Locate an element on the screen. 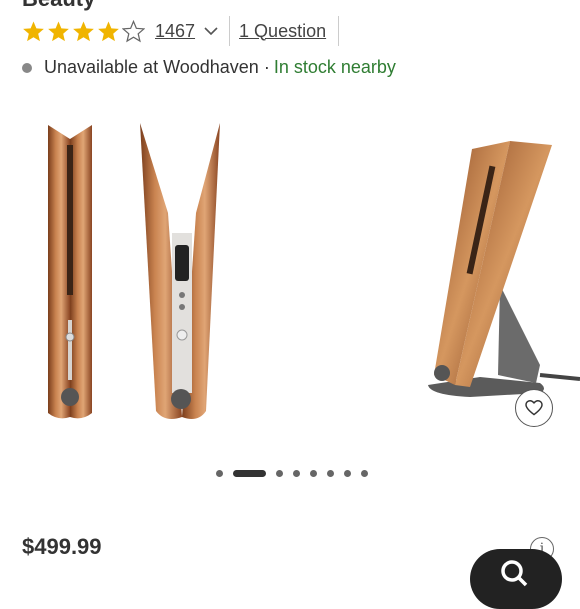 This screenshot has width=580, height=609. product-title: Beauty is located at coordinates (58, 6).